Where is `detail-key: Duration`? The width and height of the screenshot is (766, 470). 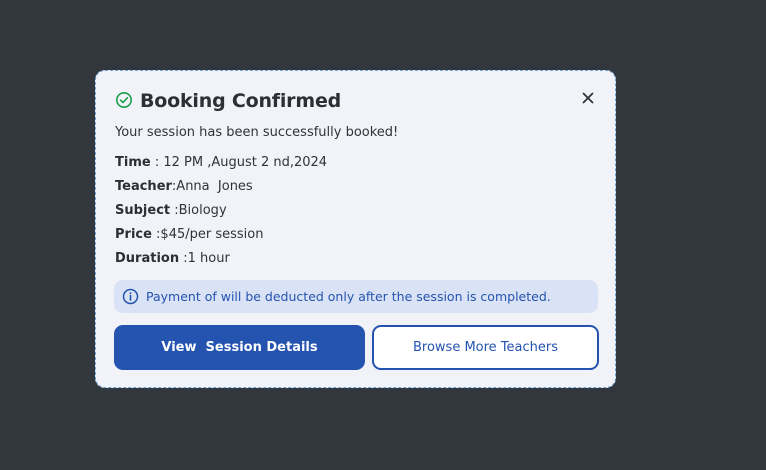
detail-key: Duration is located at coordinates (147, 258).